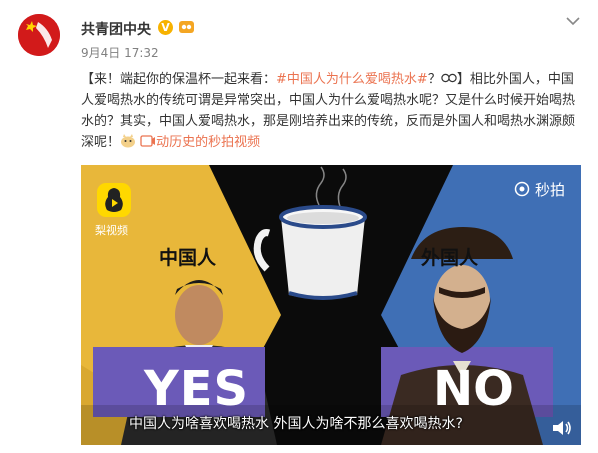  I want to click on flag-logo-icon, so click(39, 35).